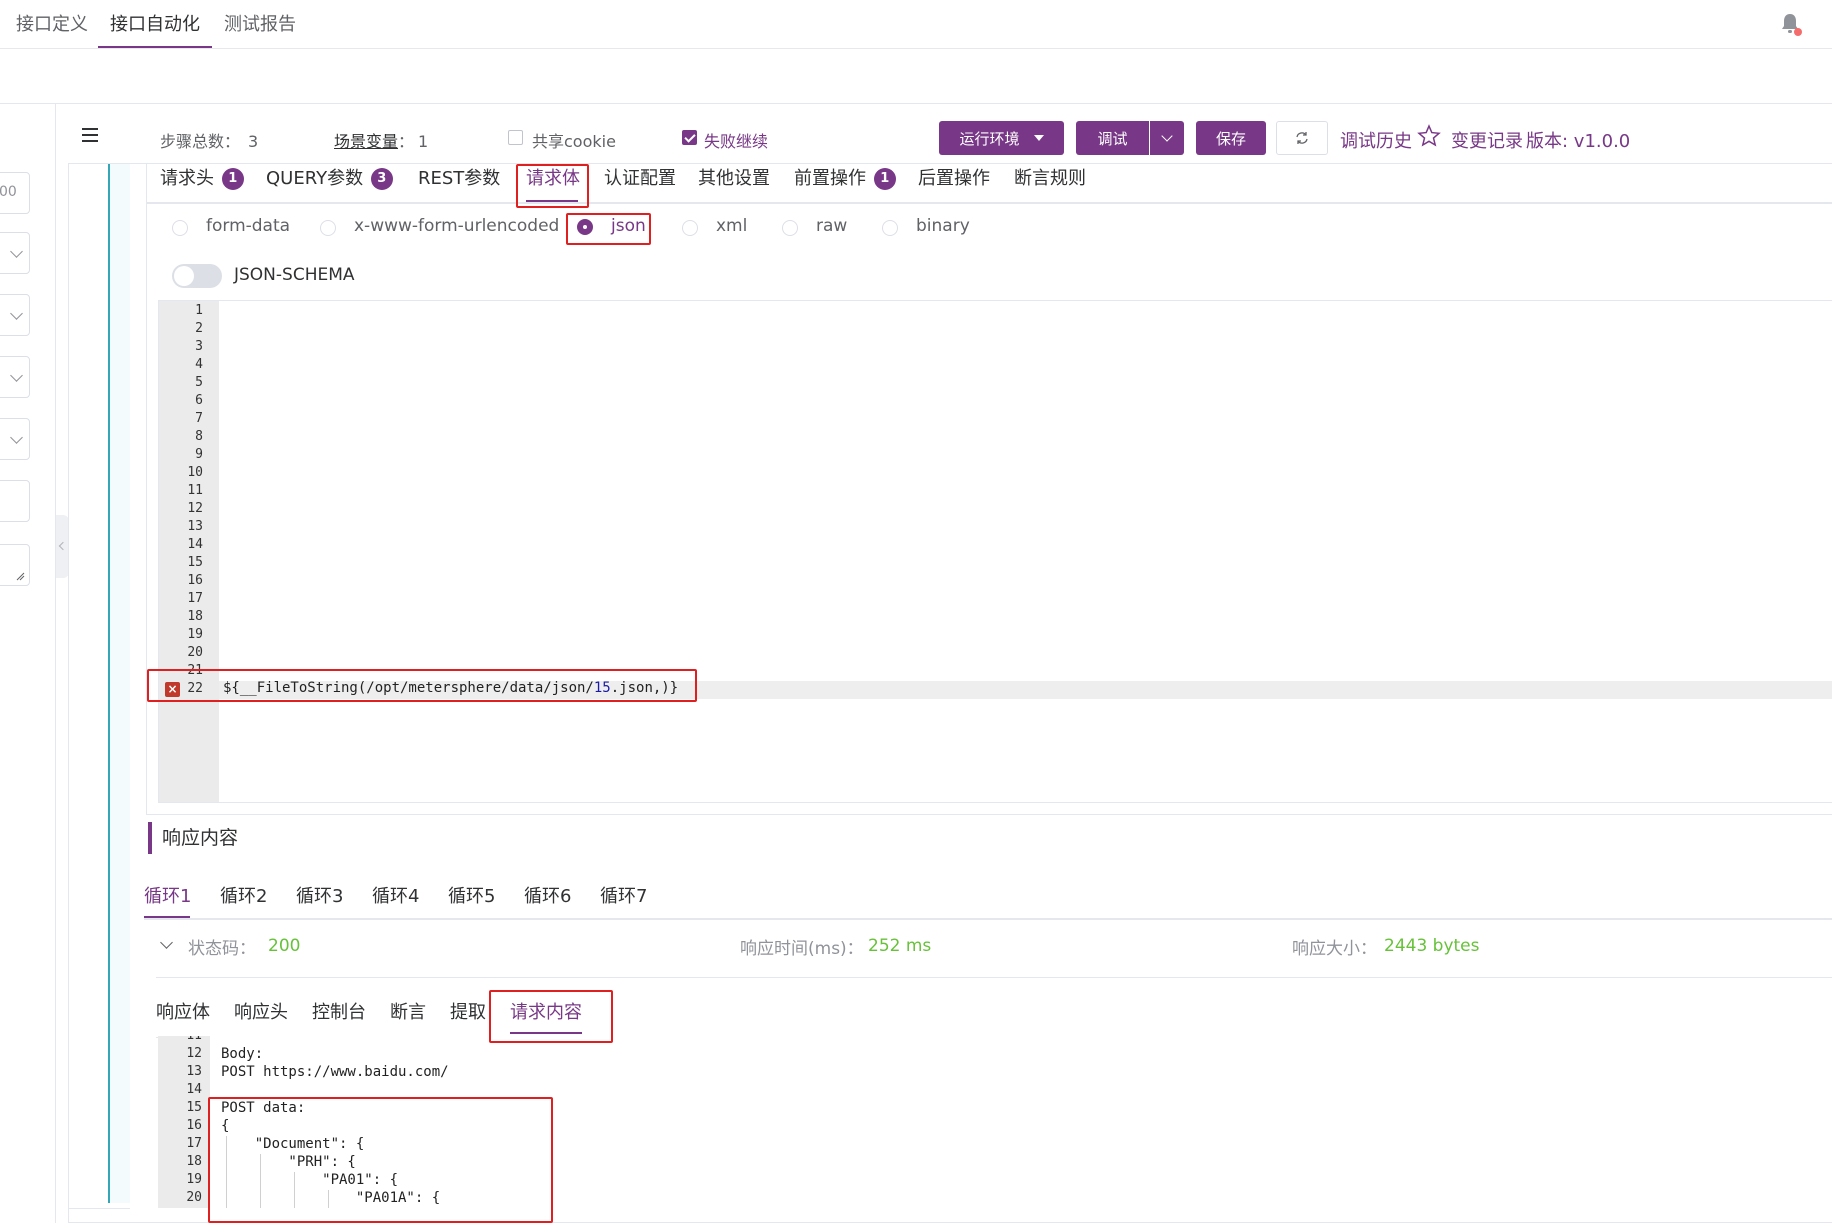  I want to click on radio-label-urlencoded: x-www-form-urlencoded, so click(457, 226).